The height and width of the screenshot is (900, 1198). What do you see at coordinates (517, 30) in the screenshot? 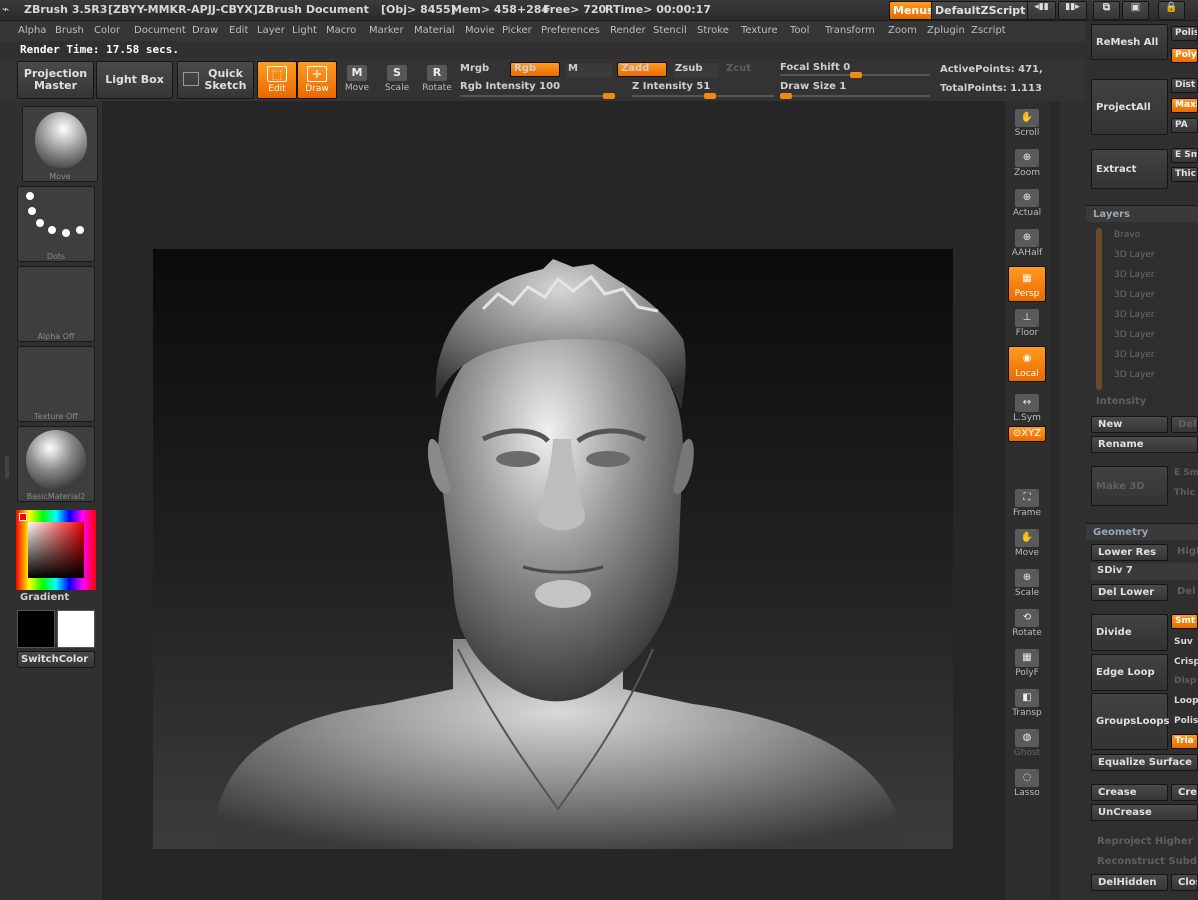
I see `menu-picker: Picker` at bounding box center [517, 30].